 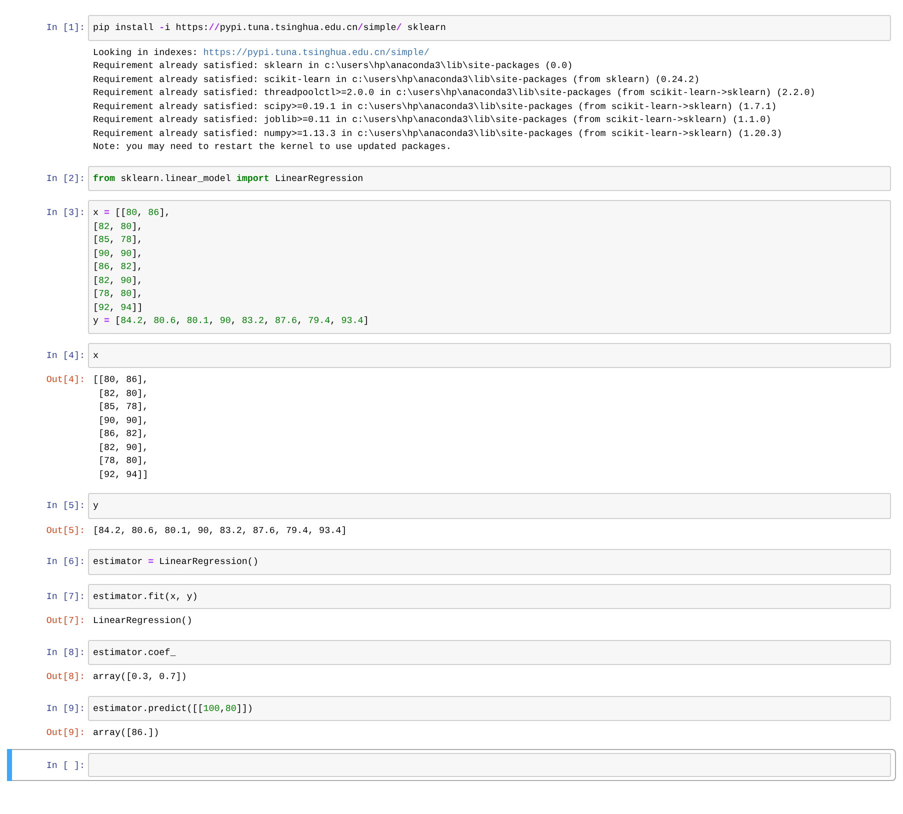 What do you see at coordinates (228, 178) in the screenshot?
I see `code-line: from sklearn.linear_model import LinearRegression` at bounding box center [228, 178].